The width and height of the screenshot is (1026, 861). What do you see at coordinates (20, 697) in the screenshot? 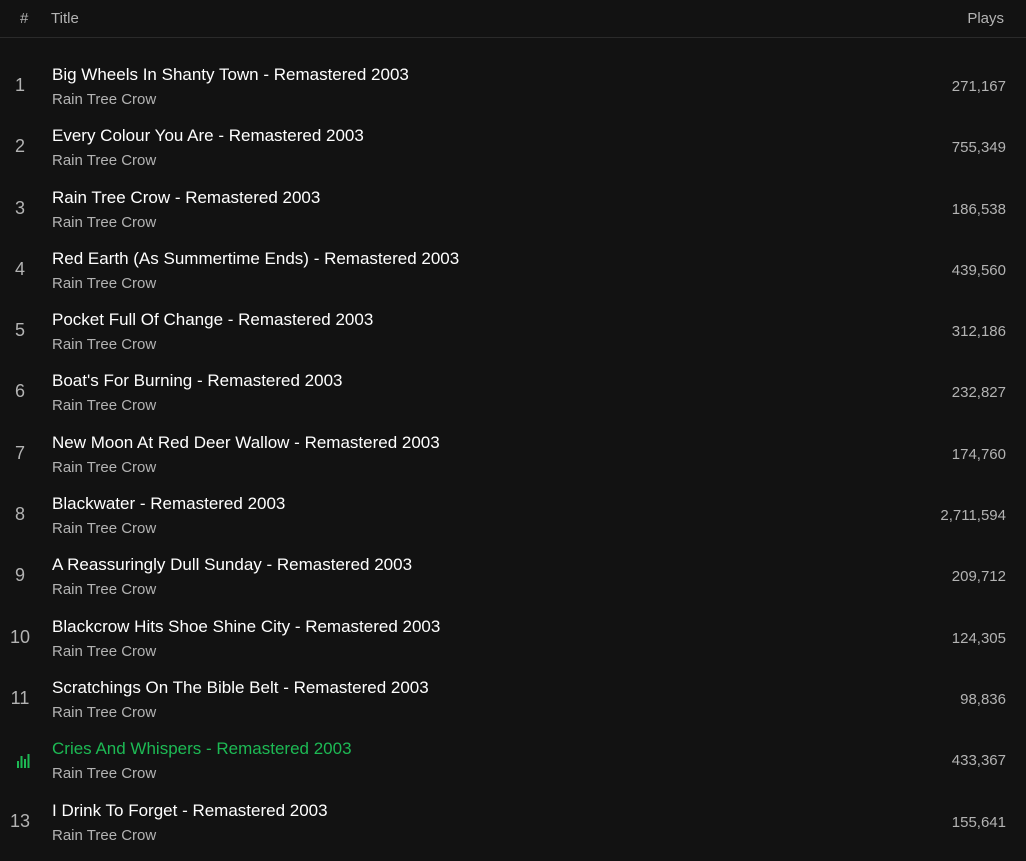
I see `track-number: 11` at bounding box center [20, 697].